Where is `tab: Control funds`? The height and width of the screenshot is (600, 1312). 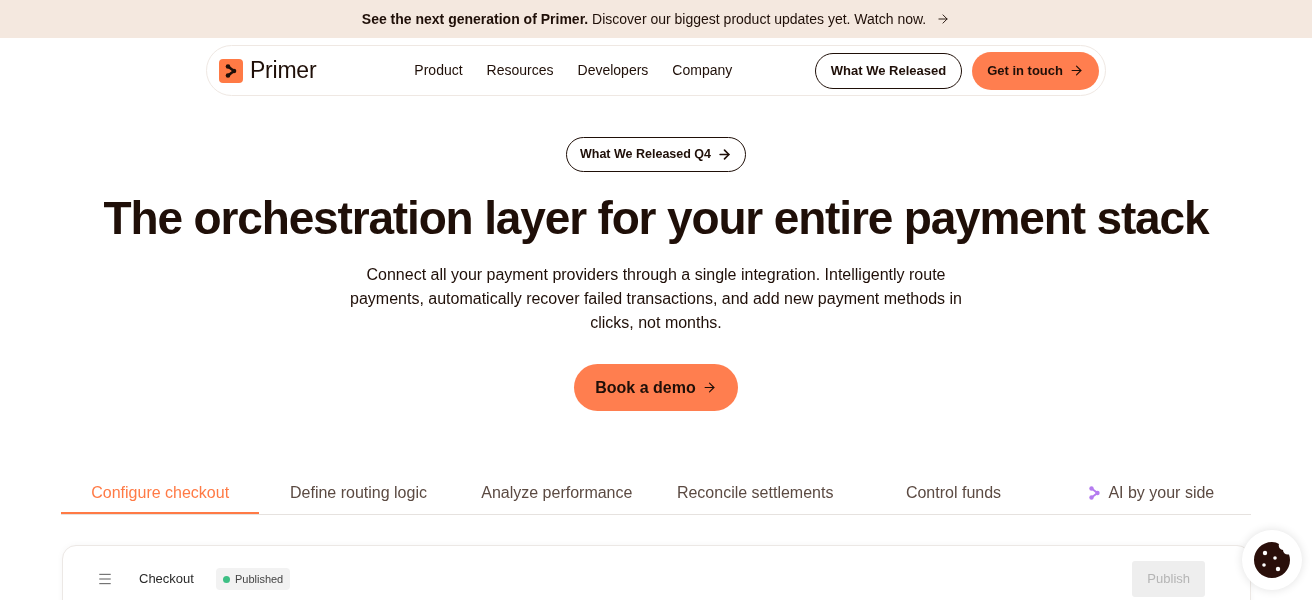
tab: Control funds is located at coordinates (953, 494).